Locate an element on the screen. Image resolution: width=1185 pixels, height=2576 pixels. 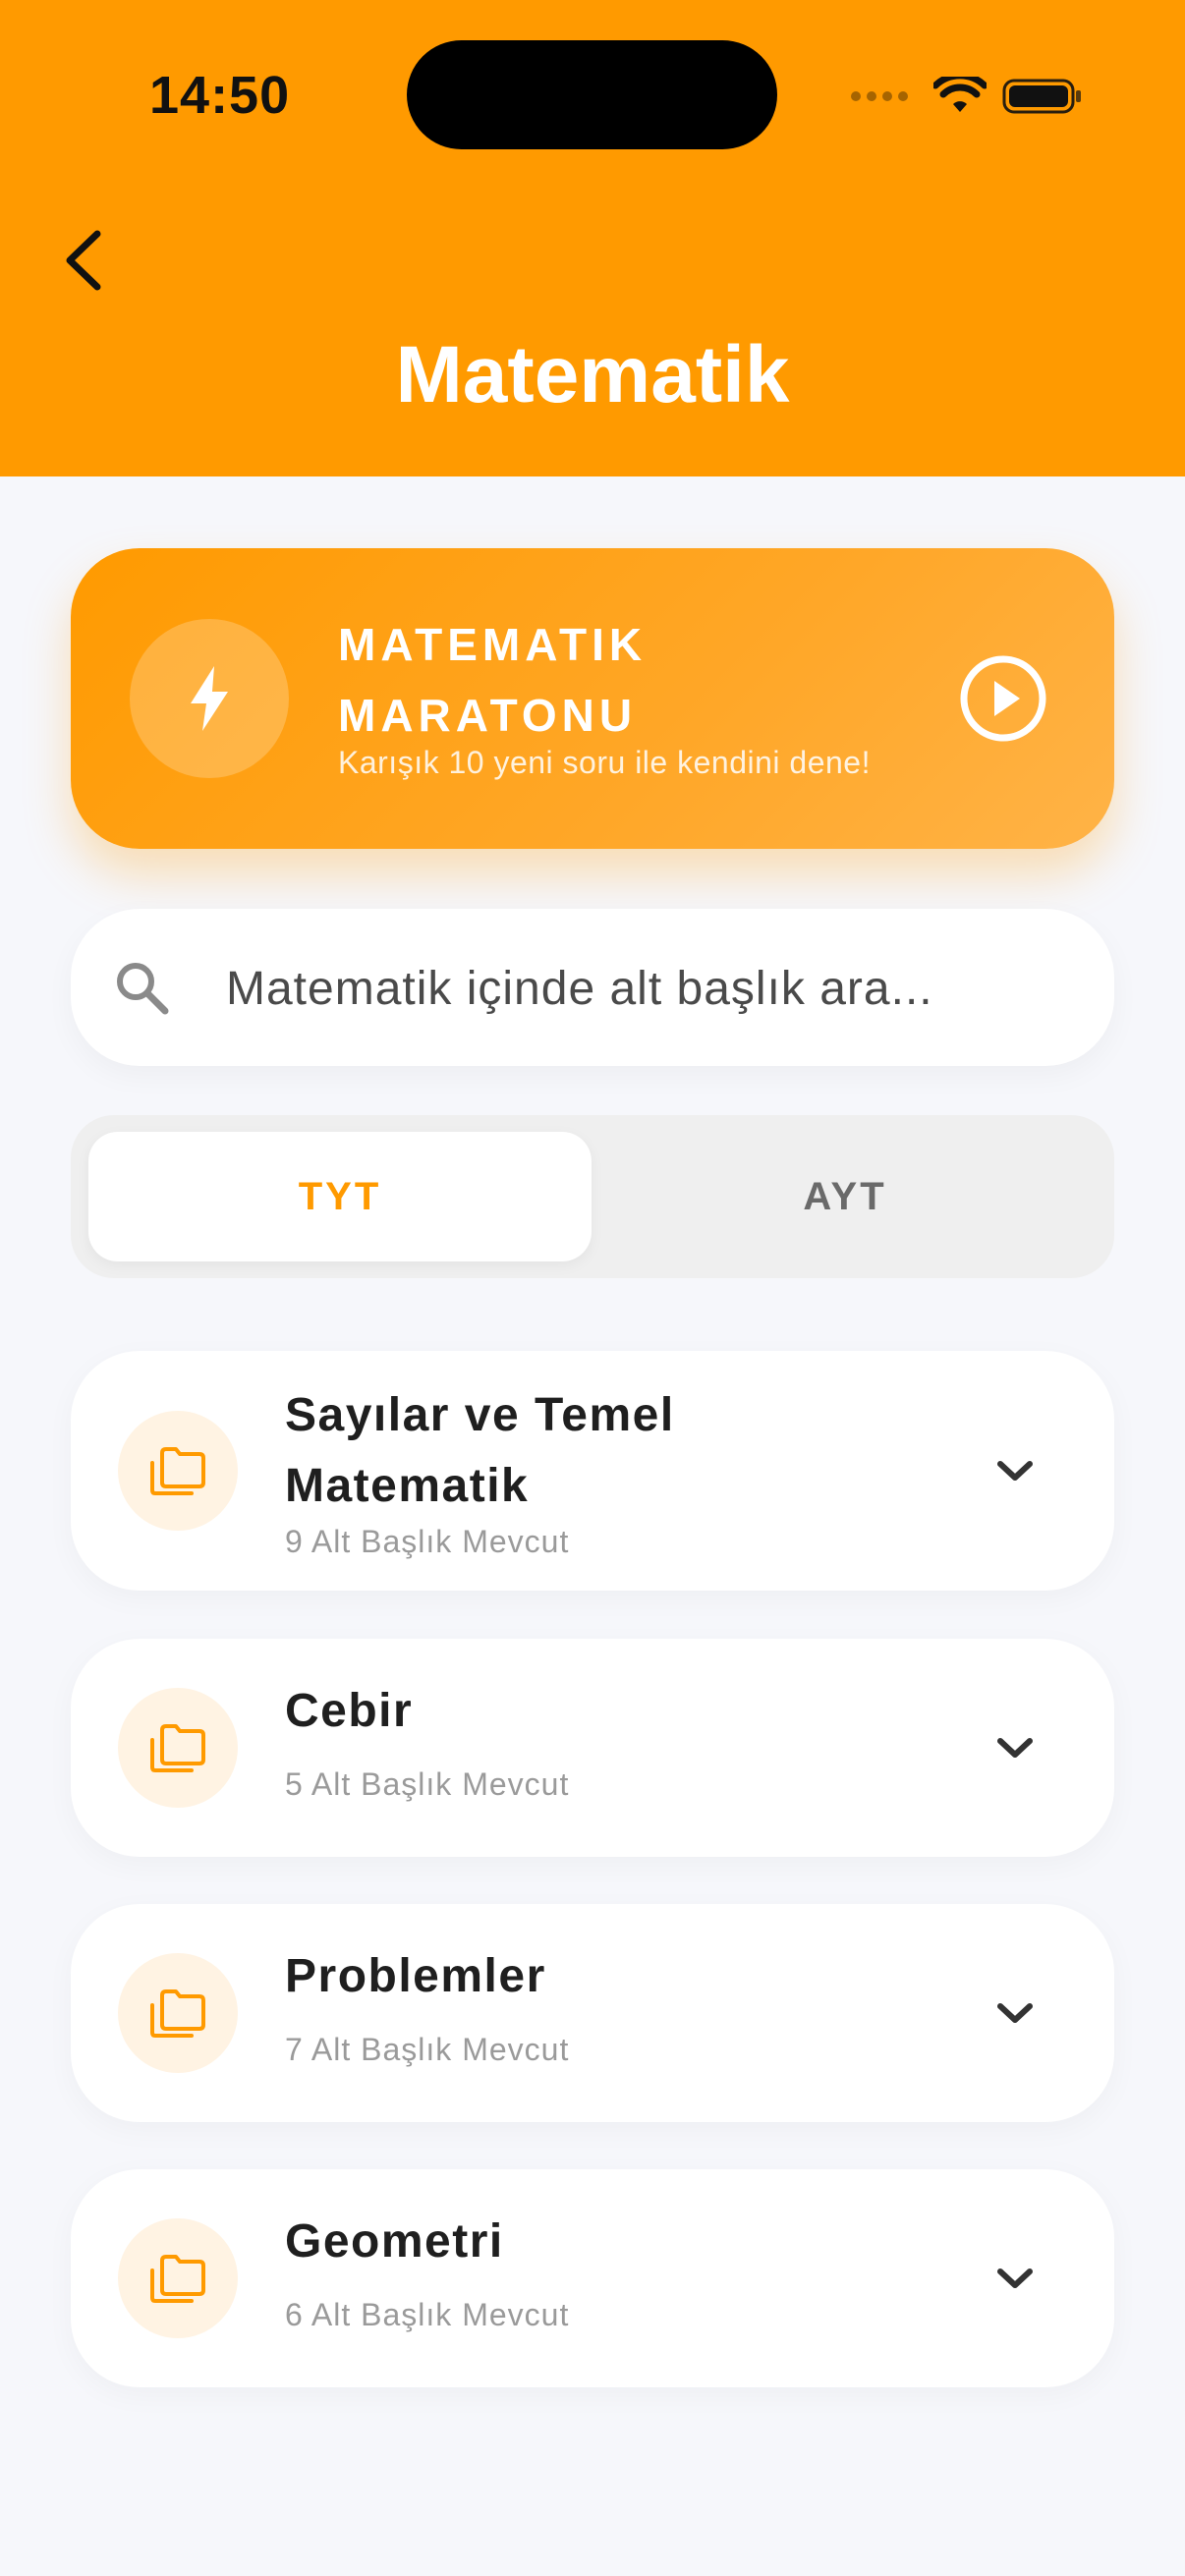
exam-type-segmented-control: TYT AYT is located at coordinates (592, 1196).